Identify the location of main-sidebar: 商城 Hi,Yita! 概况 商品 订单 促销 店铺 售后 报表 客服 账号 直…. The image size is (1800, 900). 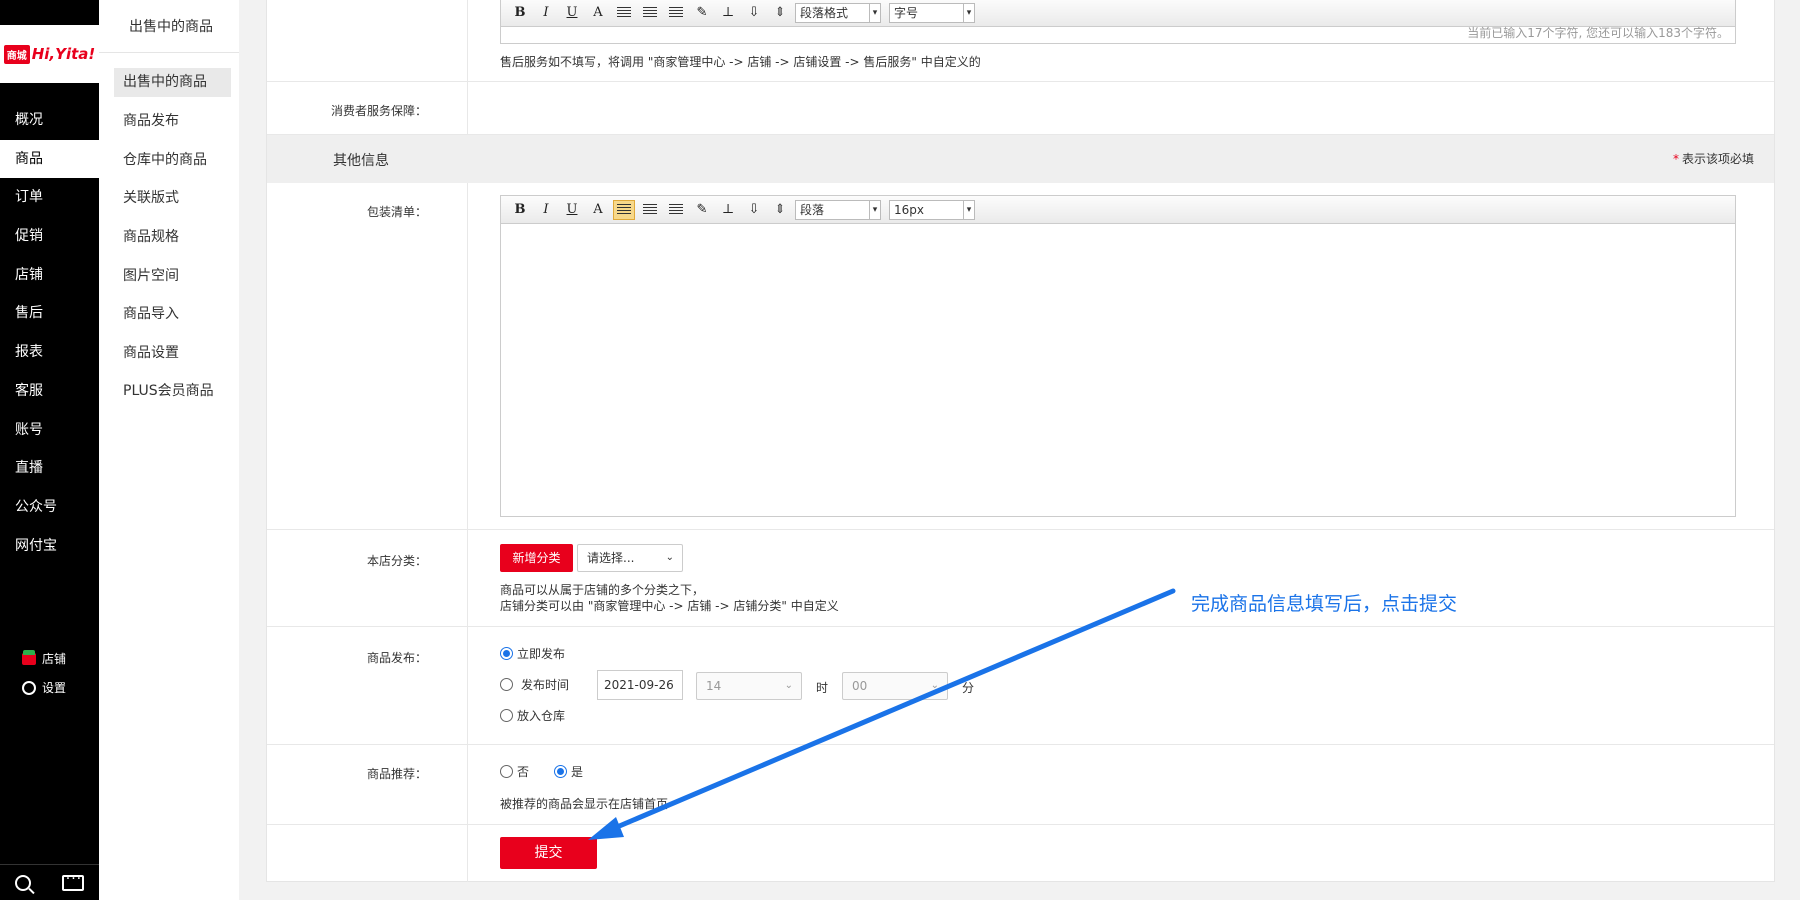
(49, 450).